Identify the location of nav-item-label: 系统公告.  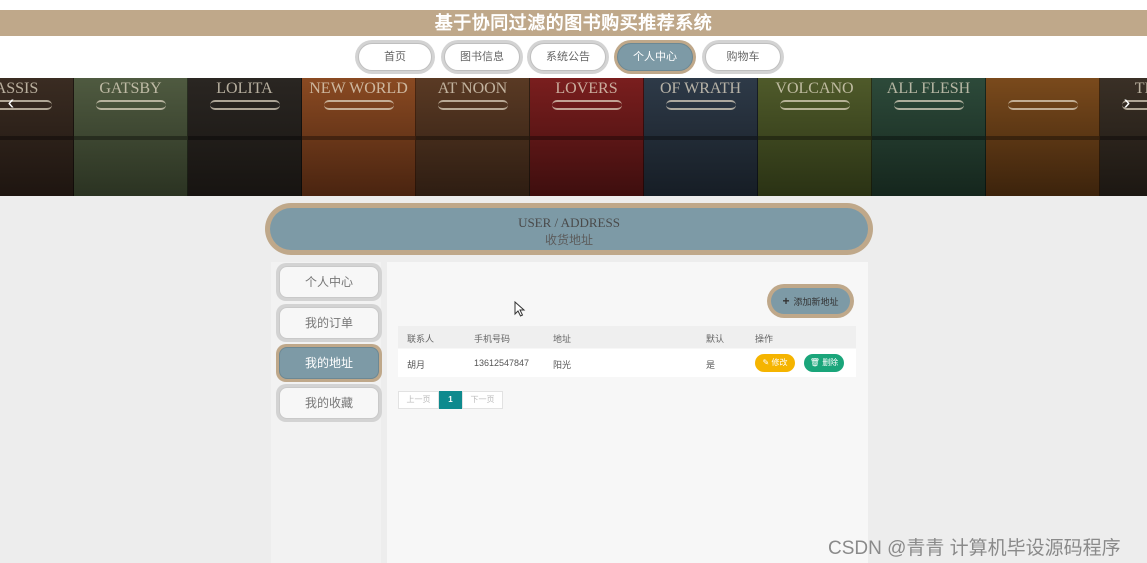
(568, 57).